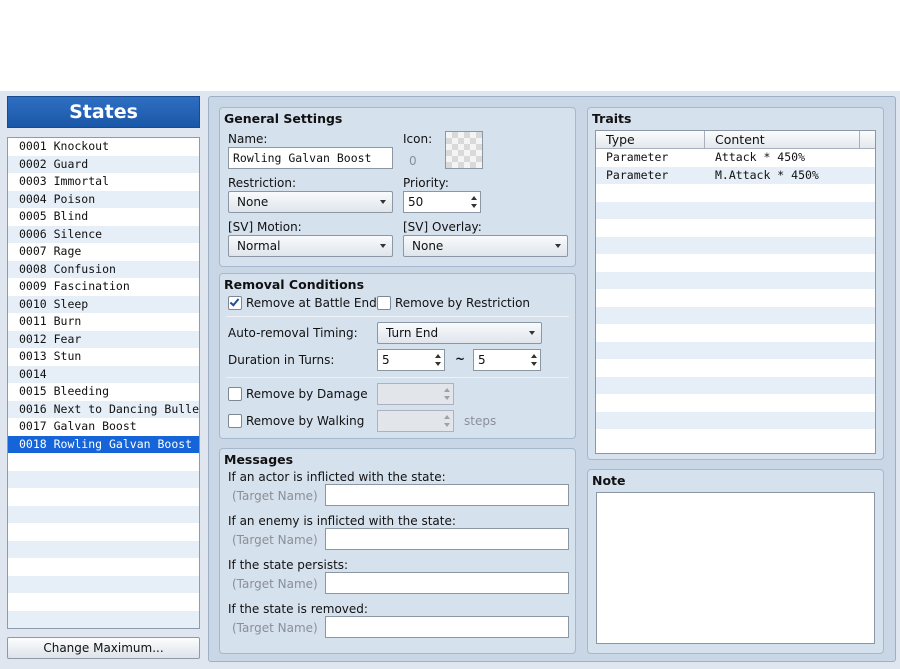  I want to click on general-settings-title: General Settings, so click(283, 118).